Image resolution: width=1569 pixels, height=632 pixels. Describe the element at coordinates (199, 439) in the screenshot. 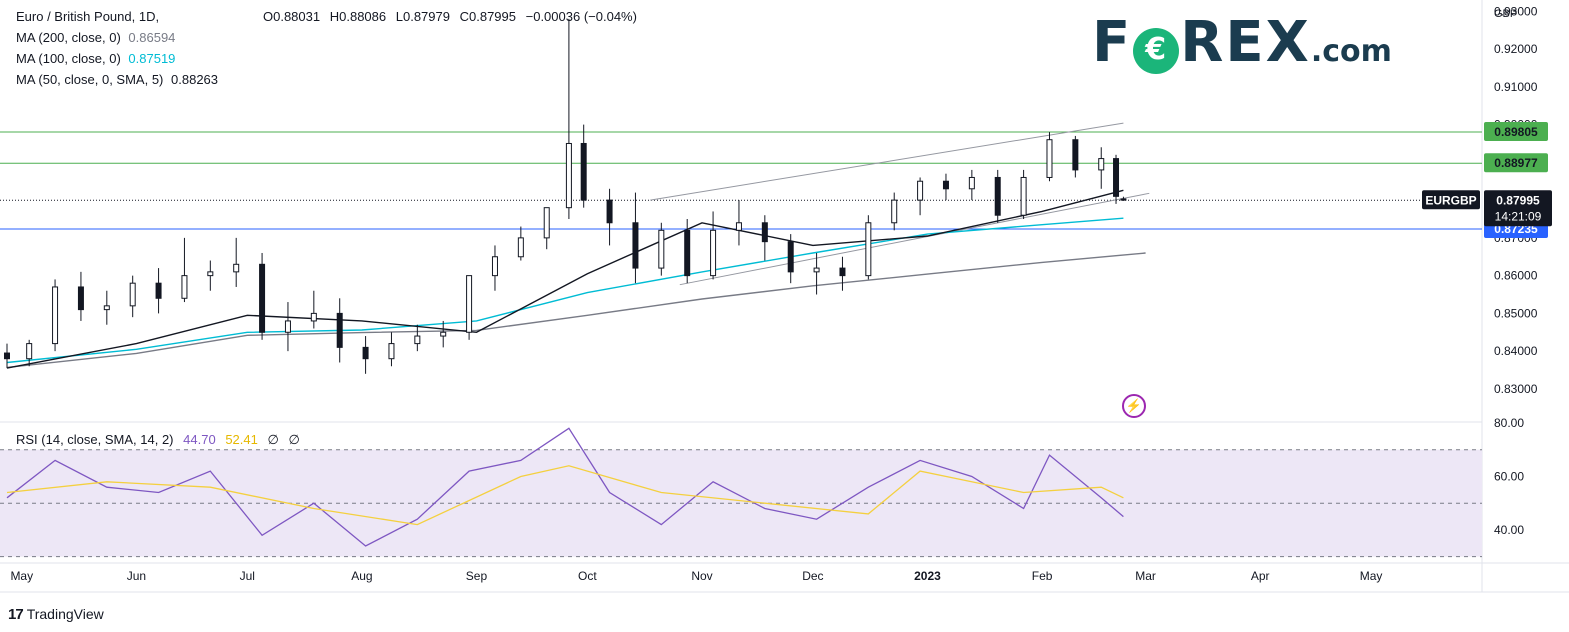

I see `rsi-value: 44.70` at that location.